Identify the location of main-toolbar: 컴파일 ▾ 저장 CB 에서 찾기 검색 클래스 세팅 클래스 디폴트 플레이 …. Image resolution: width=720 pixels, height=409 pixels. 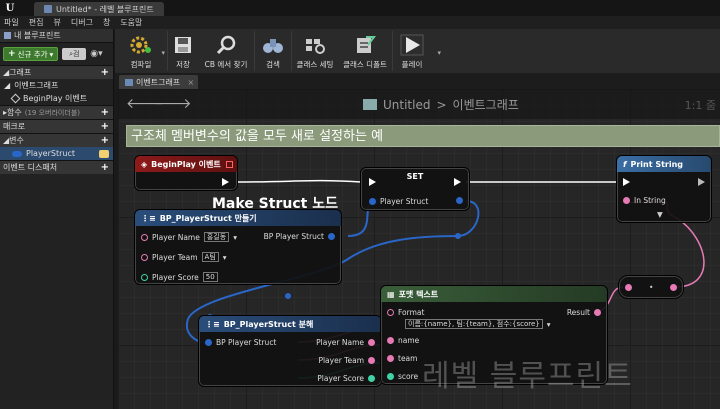
(417, 51).